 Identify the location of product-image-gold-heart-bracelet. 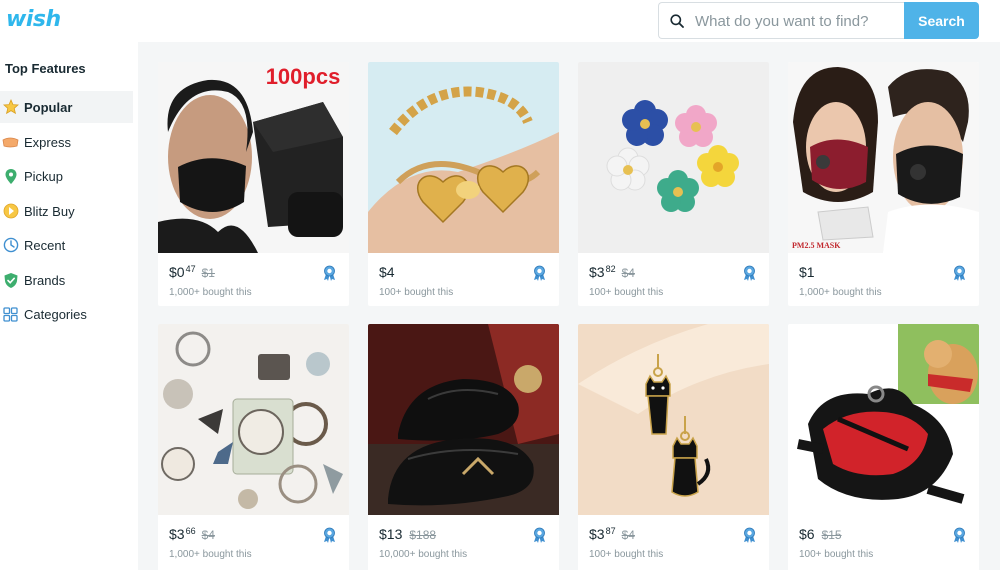
(463, 157).